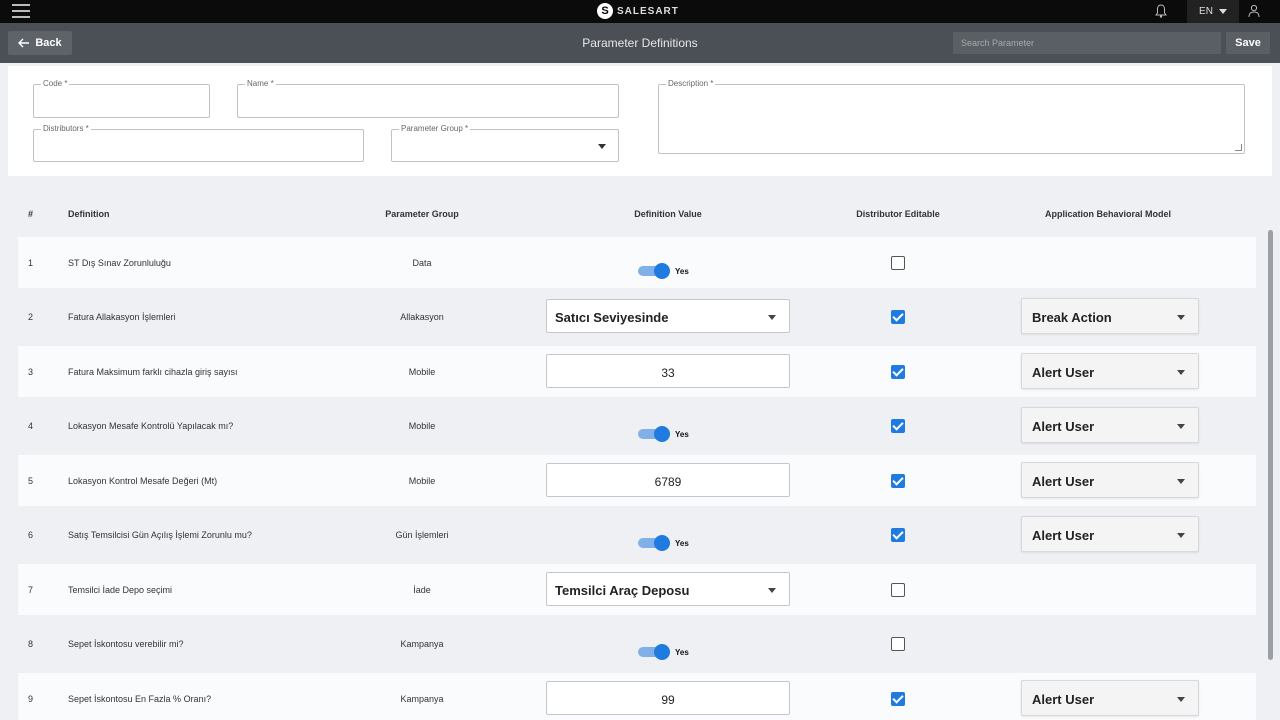 The width and height of the screenshot is (1280, 720). Describe the element at coordinates (1248, 43) in the screenshot. I see `save-button: Save` at that location.